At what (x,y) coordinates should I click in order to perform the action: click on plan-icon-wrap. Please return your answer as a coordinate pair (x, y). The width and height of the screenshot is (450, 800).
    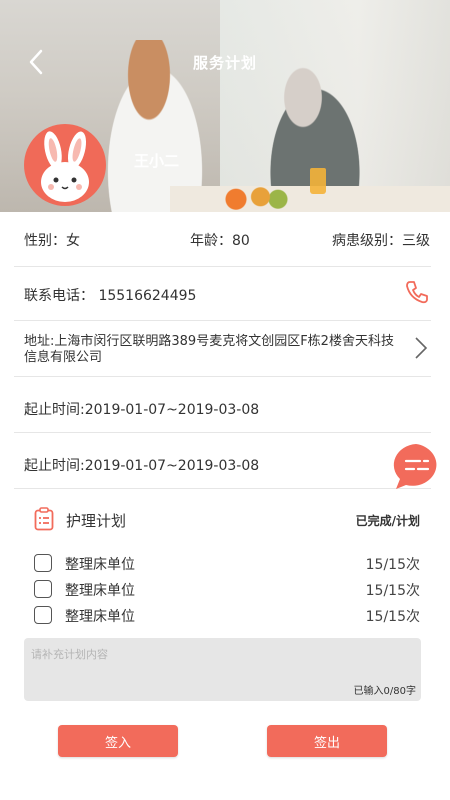
    Looking at the image, I should click on (44, 521).